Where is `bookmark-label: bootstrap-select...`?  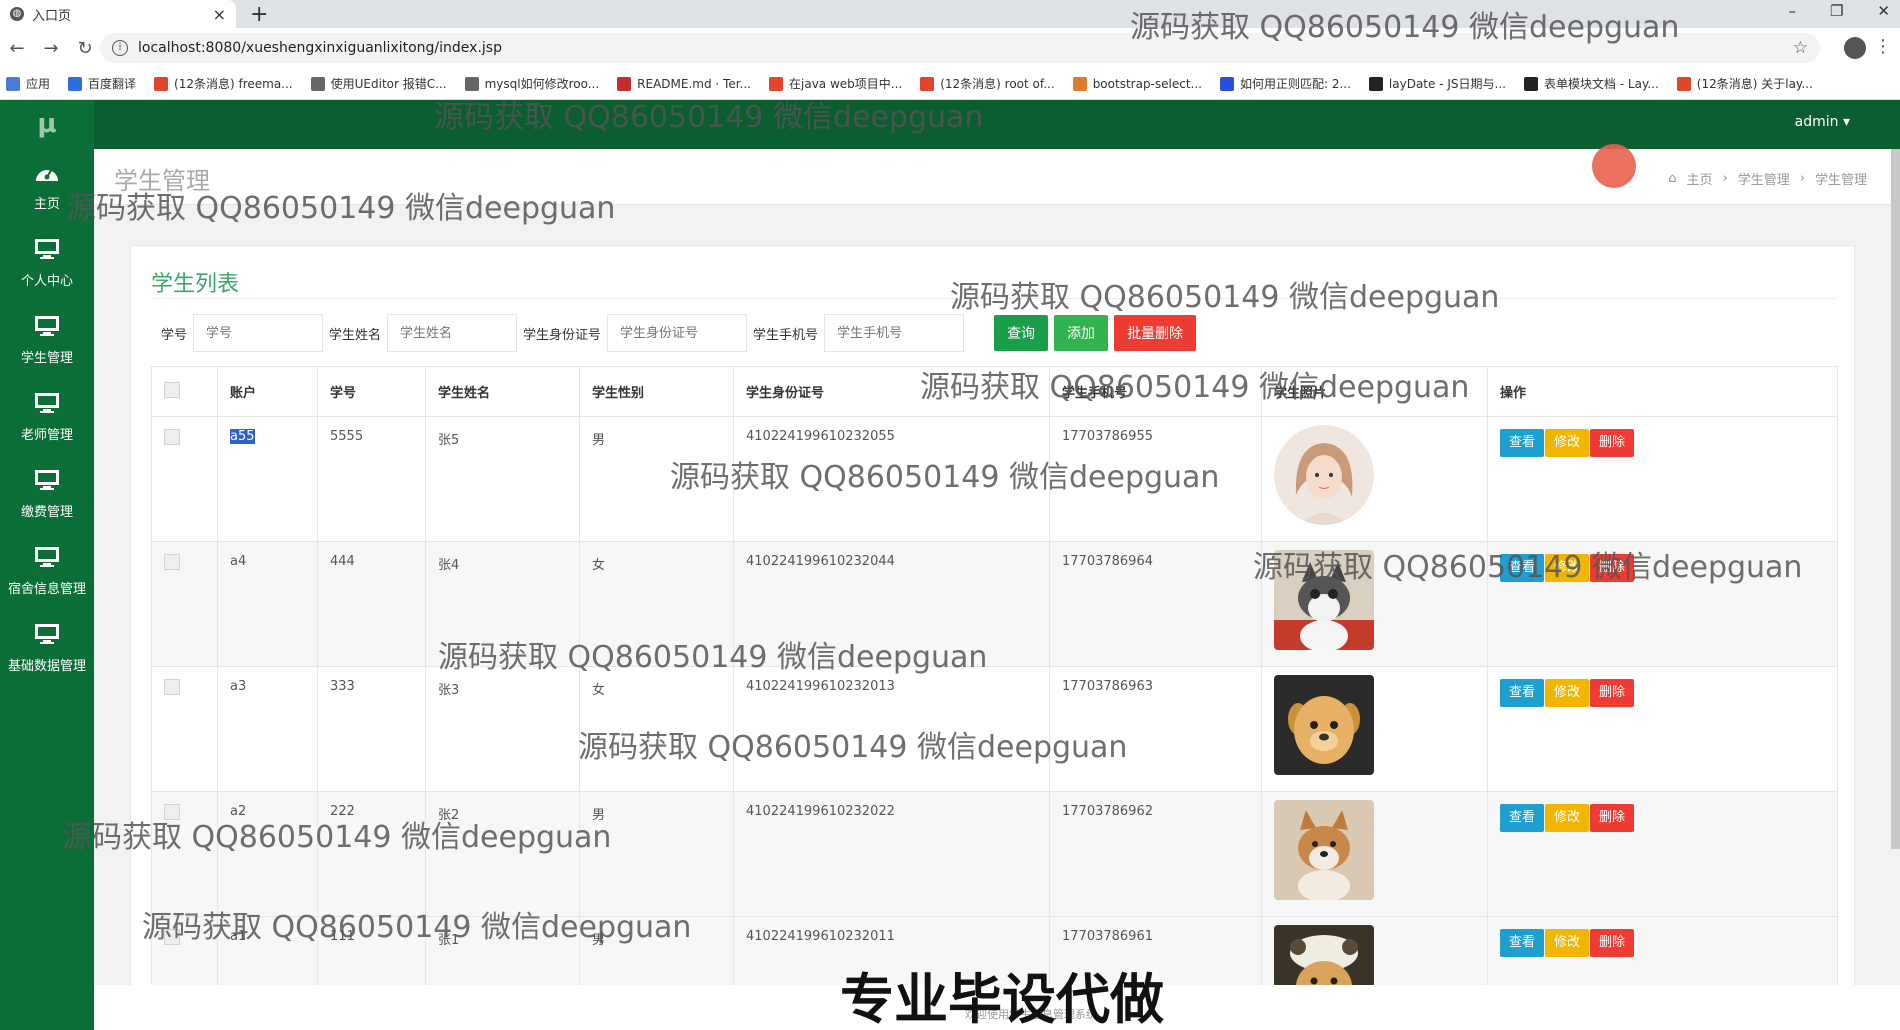 bookmark-label: bootstrap-select... is located at coordinates (1147, 83).